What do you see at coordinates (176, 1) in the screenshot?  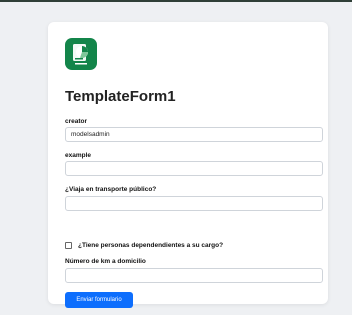 I see `top-border` at bounding box center [176, 1].